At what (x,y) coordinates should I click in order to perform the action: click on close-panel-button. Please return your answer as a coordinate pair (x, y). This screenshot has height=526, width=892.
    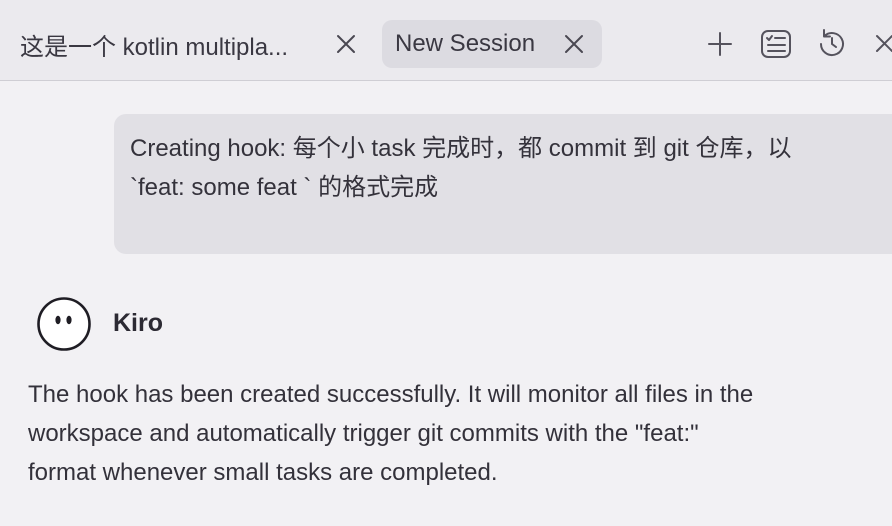
    Looking at the image, I should click on (881, 44).